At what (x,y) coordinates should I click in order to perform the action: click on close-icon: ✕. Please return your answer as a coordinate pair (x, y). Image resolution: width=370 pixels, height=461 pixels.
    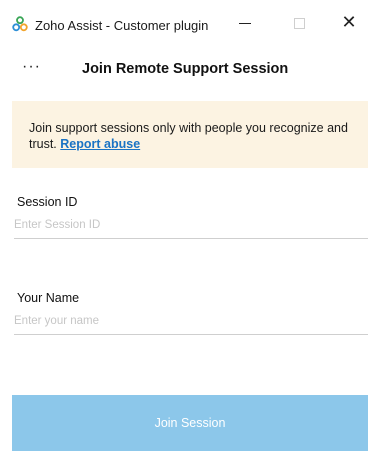
    Looking at the image, I should click on (349, 22).